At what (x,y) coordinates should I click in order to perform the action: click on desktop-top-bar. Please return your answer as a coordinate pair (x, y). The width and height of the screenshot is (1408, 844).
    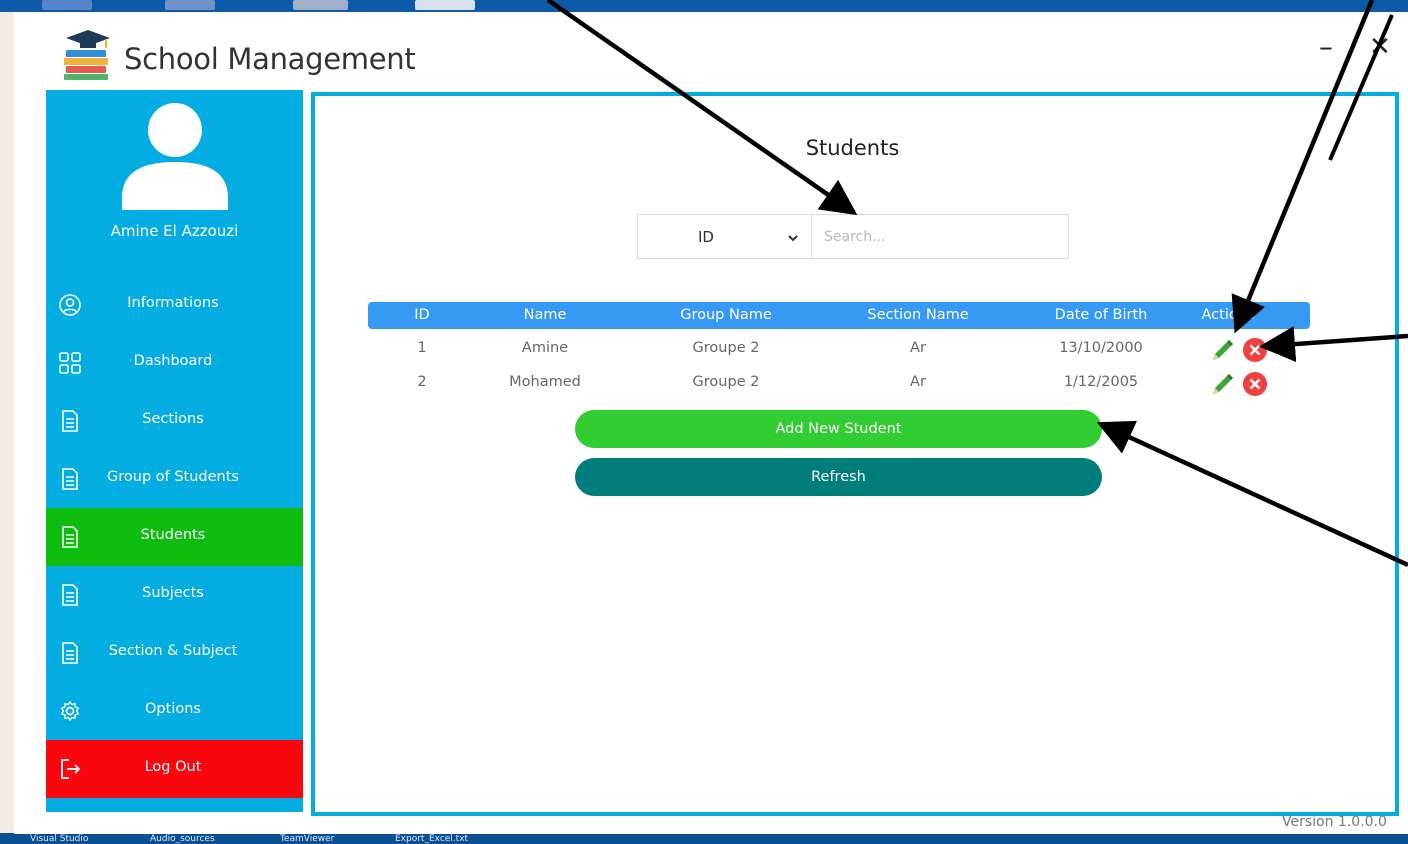
    Looking at the image, I should click on (704, 6).